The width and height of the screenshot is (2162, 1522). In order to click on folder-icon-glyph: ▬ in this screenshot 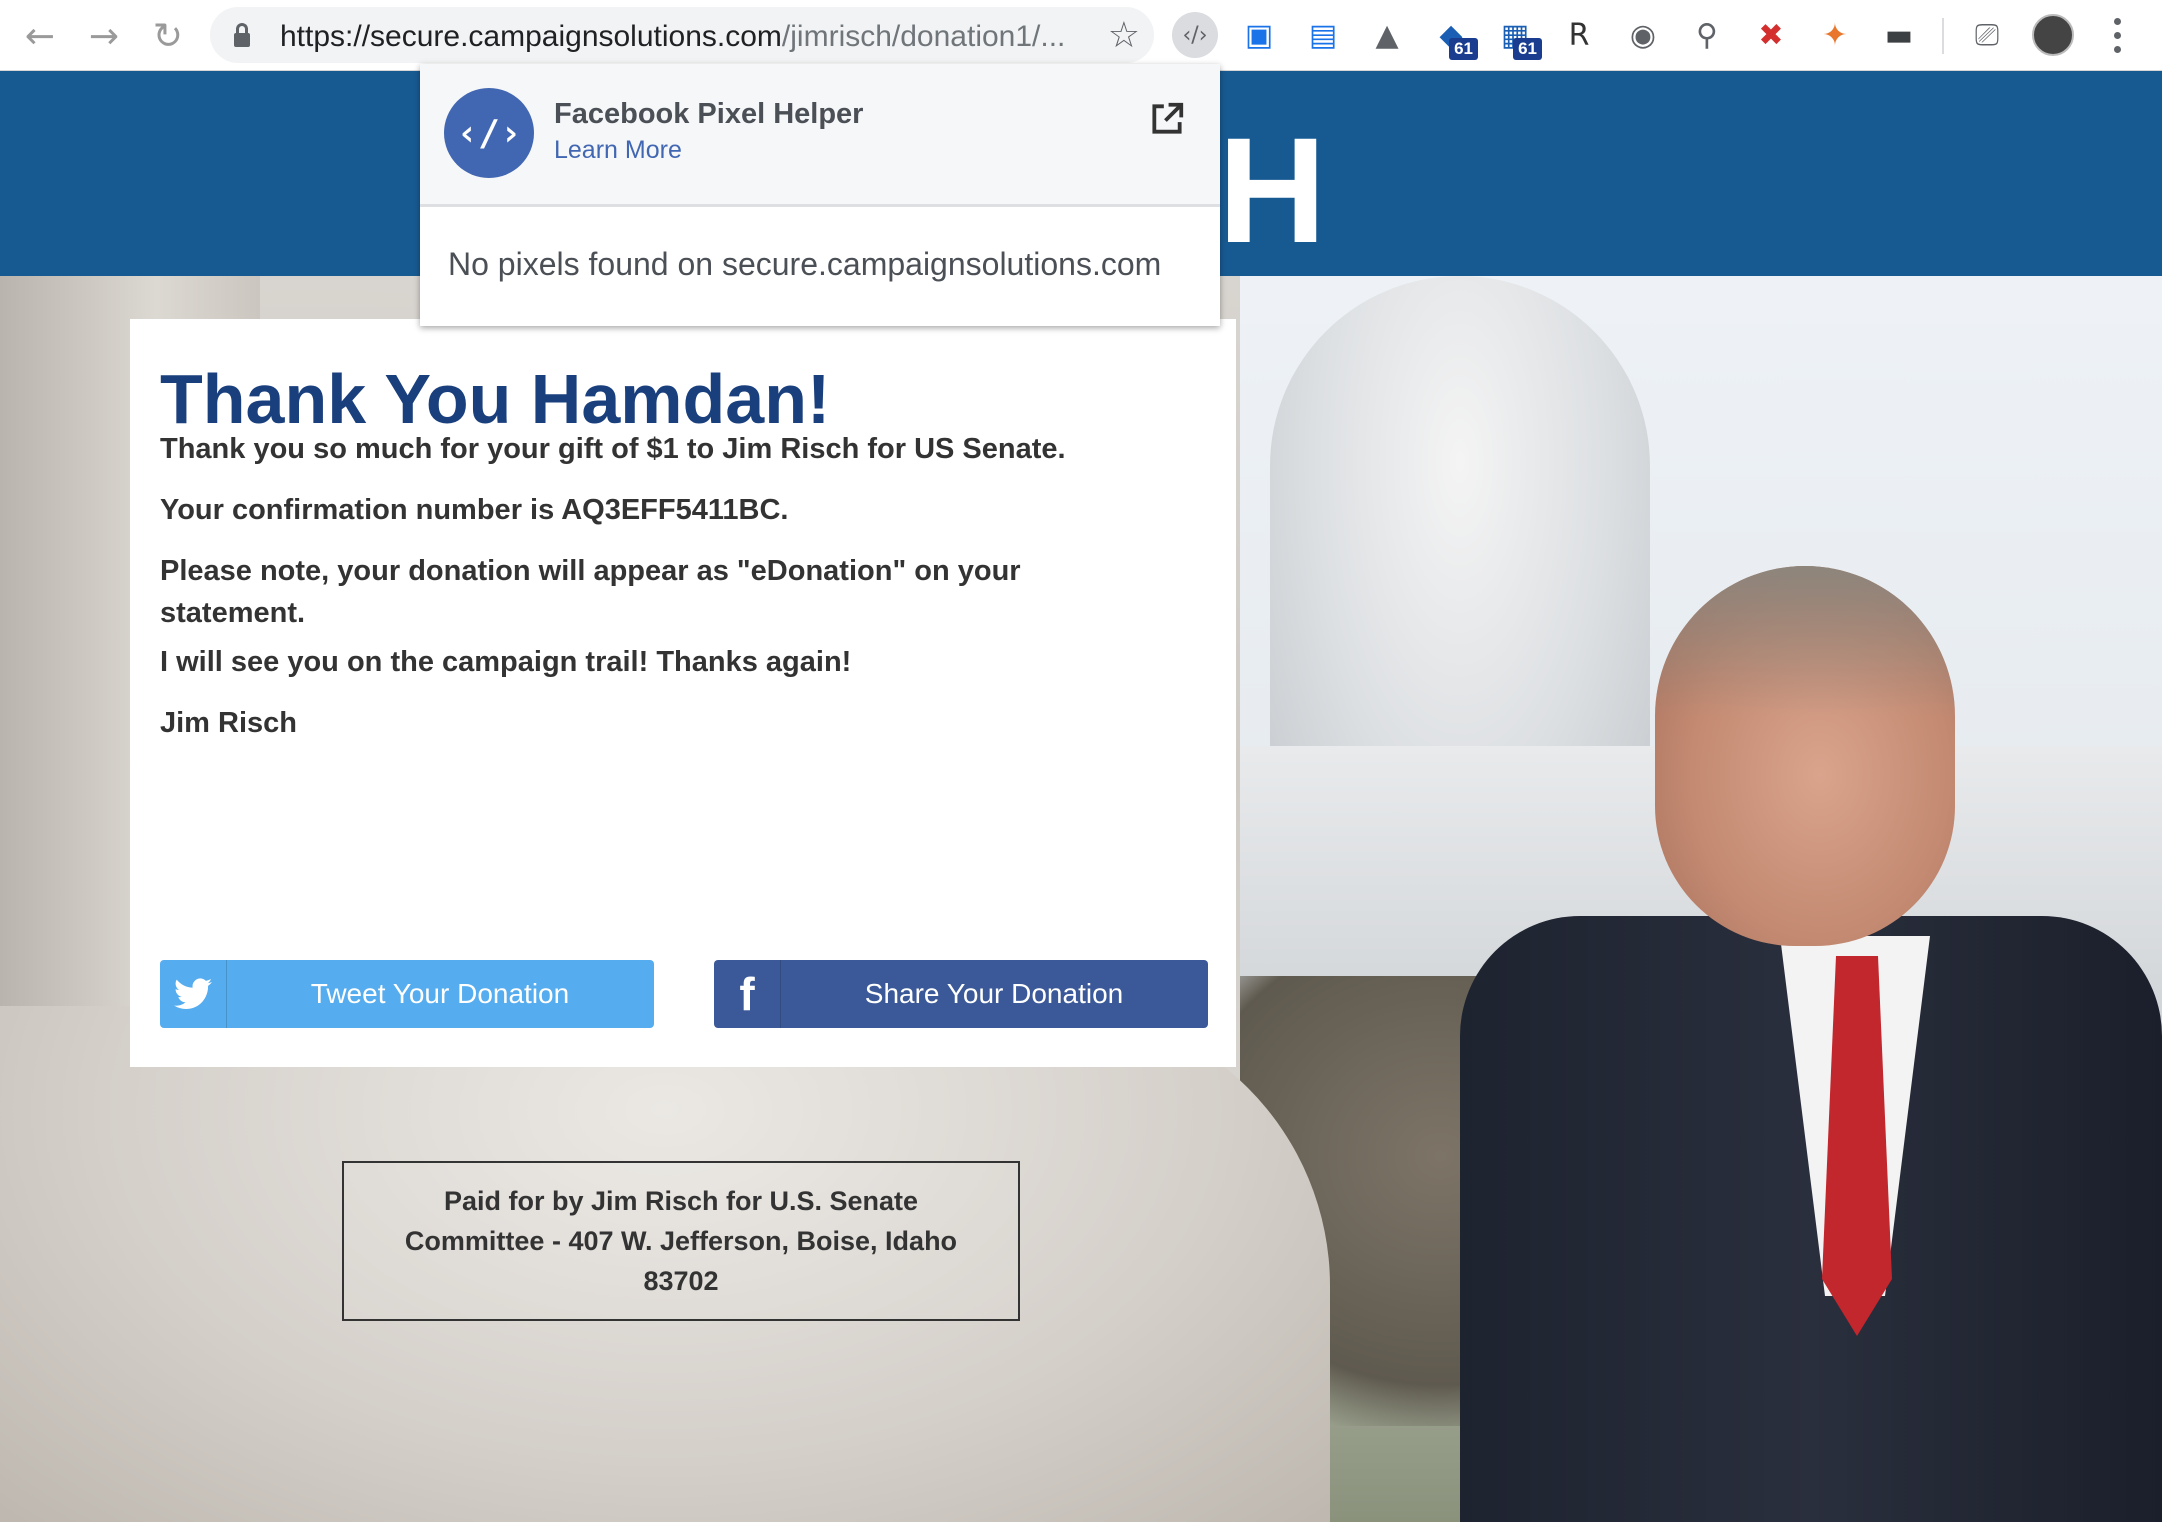, I will do `click(1899, 35)`.